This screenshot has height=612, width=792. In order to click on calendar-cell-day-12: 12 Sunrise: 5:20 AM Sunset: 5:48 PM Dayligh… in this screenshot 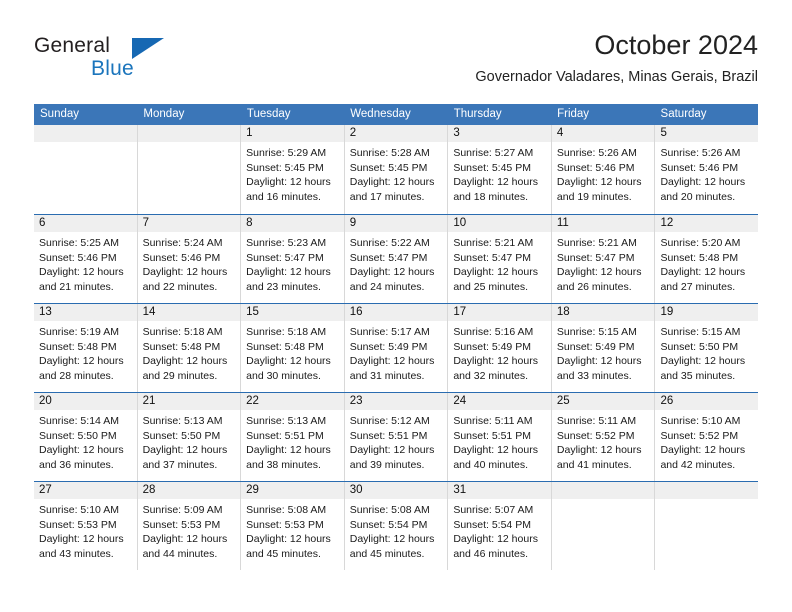, I will do `click(707, 259)`.